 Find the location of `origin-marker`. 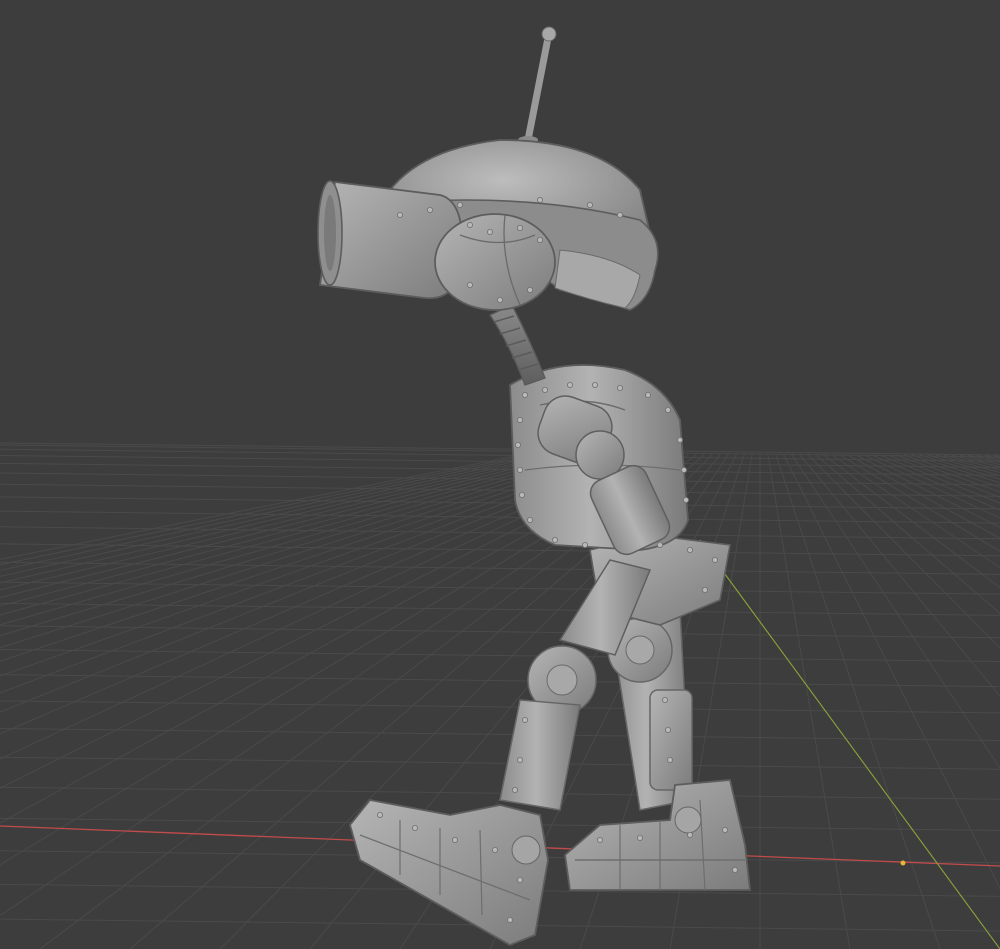

origin-marker is located at coordinates (903, 863).